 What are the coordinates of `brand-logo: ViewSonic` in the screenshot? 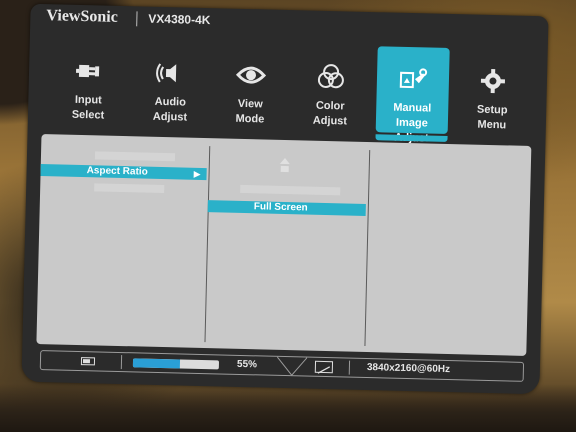 It's located at (82, 16).